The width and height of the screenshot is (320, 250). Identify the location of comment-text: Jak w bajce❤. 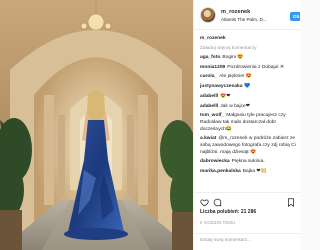
(235, 106).